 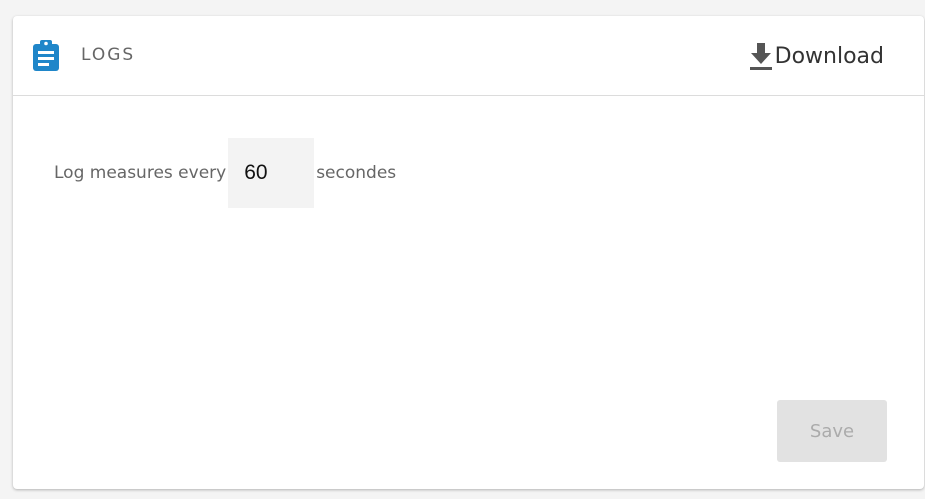 What do you see at coordinates (108, 55) in the screenshot?
I see `page-title: LOGS` at bounding box center [108, 55].